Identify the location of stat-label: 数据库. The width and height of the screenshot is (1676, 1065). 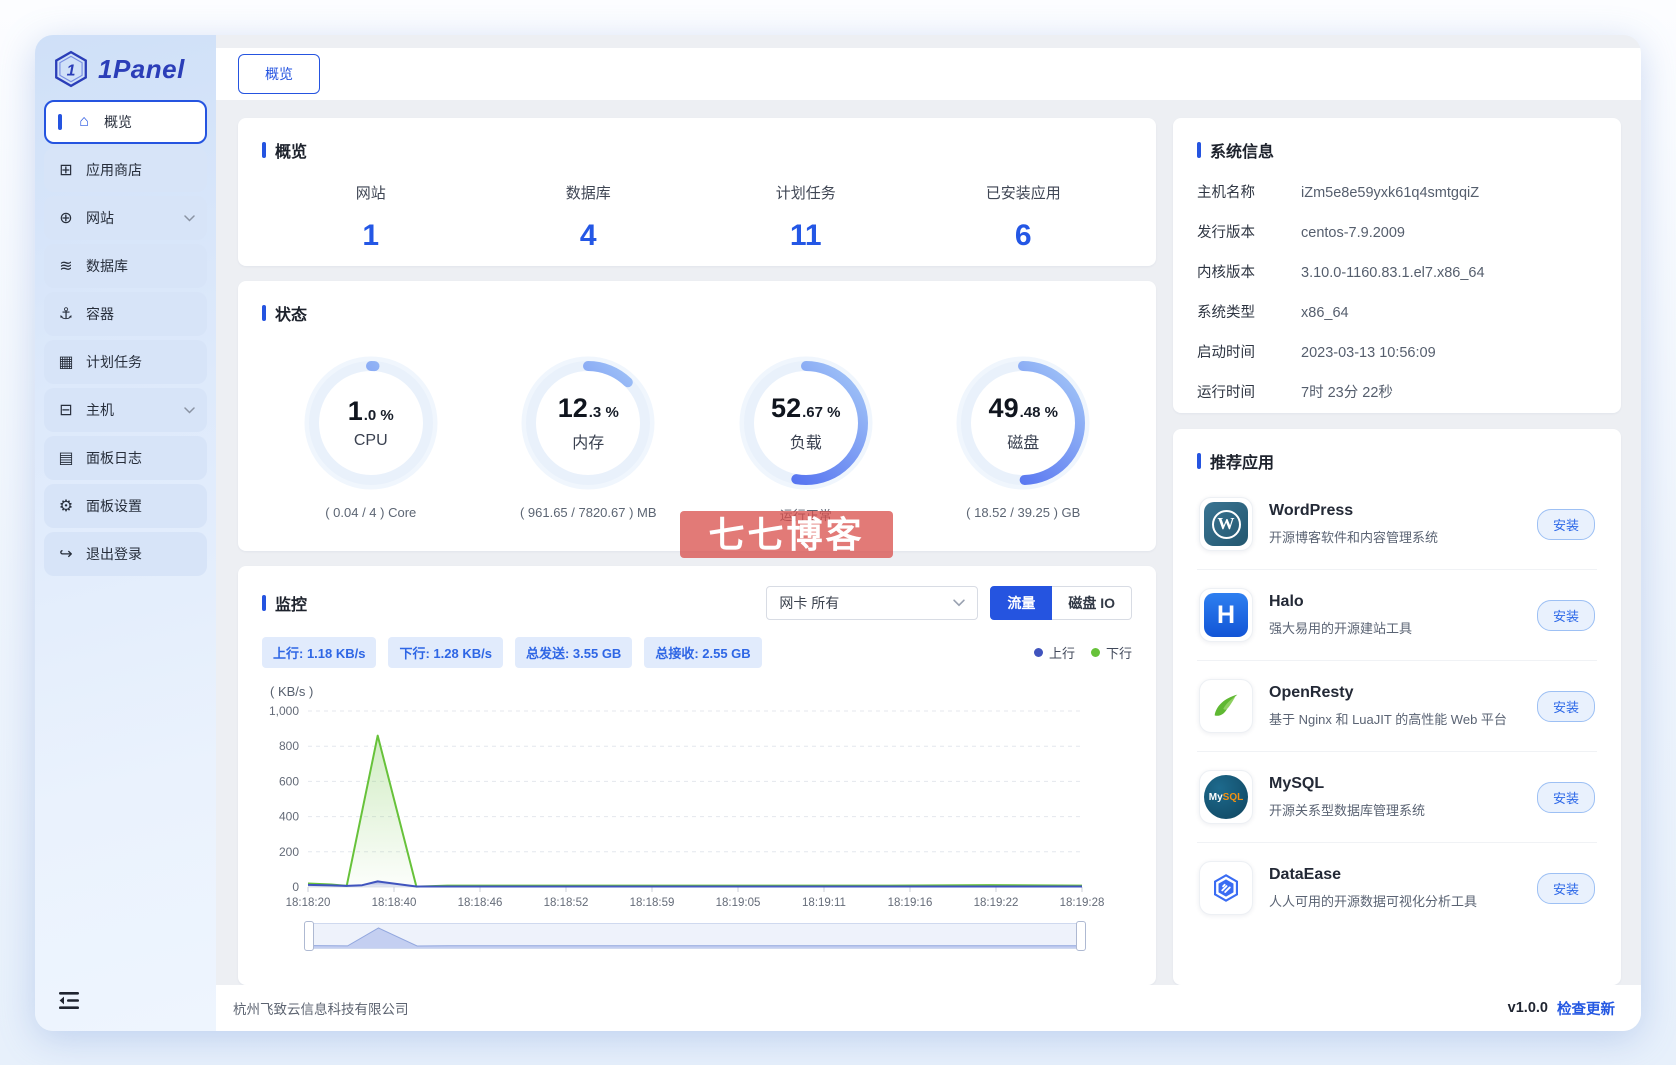
(588, 193).